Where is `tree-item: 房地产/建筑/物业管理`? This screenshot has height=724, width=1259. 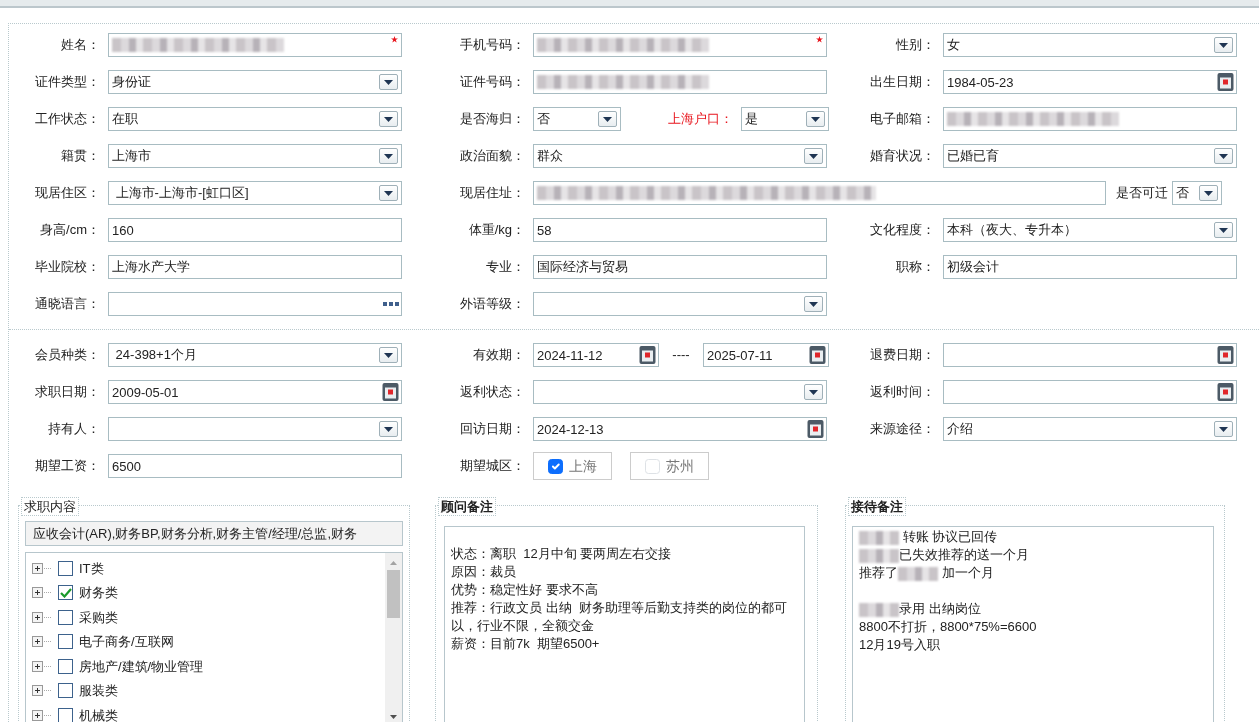
tree-item: 房地产/建筑/物业管理 is located at coordinates (141, 666).